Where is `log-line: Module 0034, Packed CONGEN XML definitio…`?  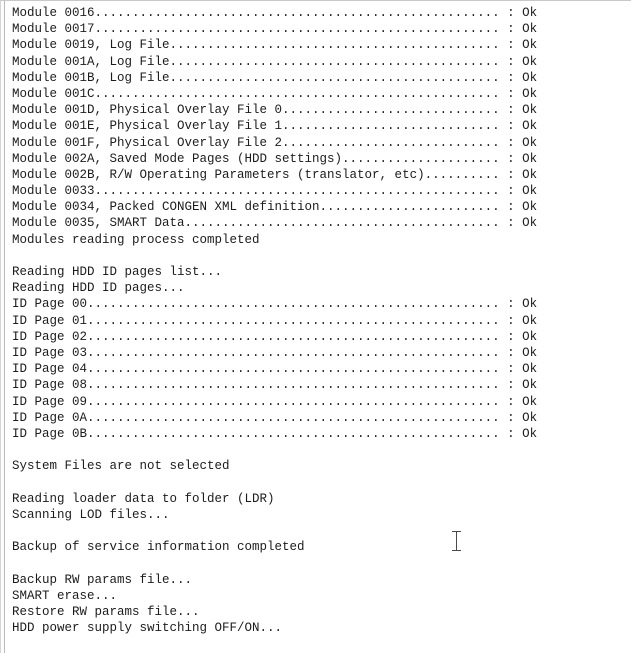
log-line: Module 0034, Packed CONGEN XML definitio… is located at coordinates (275, 207).